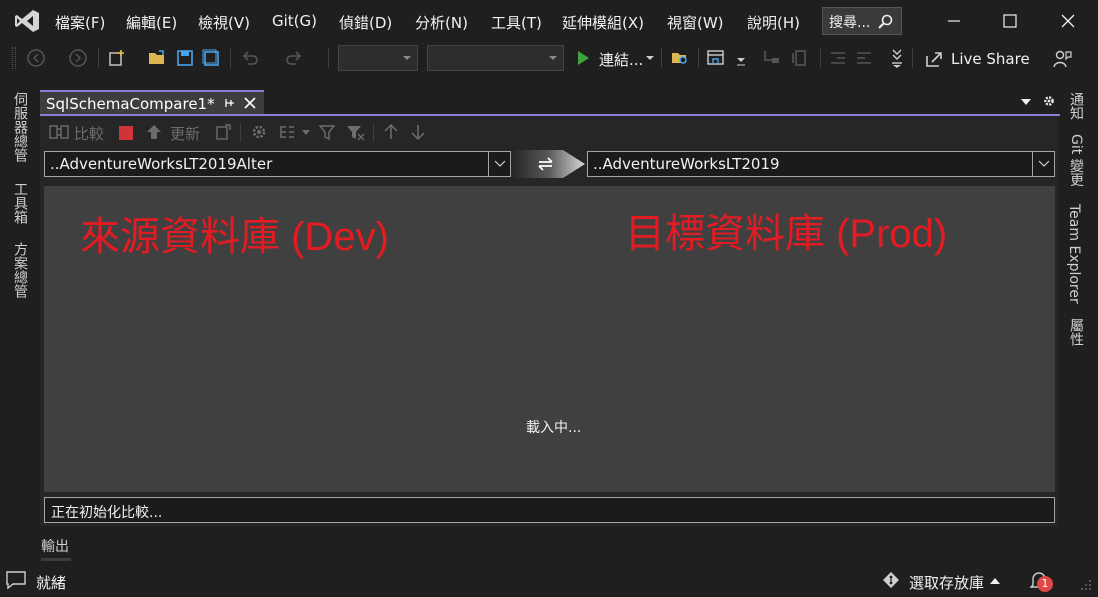 This screenshot has width=1098, height=597. I want to click on source-dropdown-button, so click(499, 164).